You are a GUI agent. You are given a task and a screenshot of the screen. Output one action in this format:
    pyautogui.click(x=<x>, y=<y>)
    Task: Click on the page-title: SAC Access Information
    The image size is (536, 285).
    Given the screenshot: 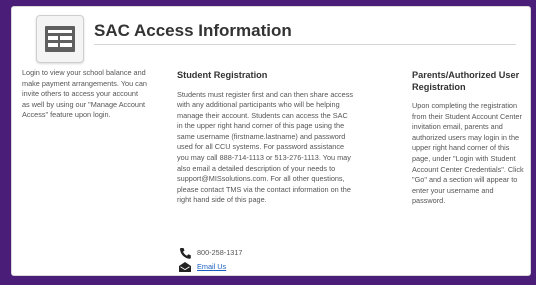 What is the action you would take?
    pyautogui.click(x=193, y=30)
    